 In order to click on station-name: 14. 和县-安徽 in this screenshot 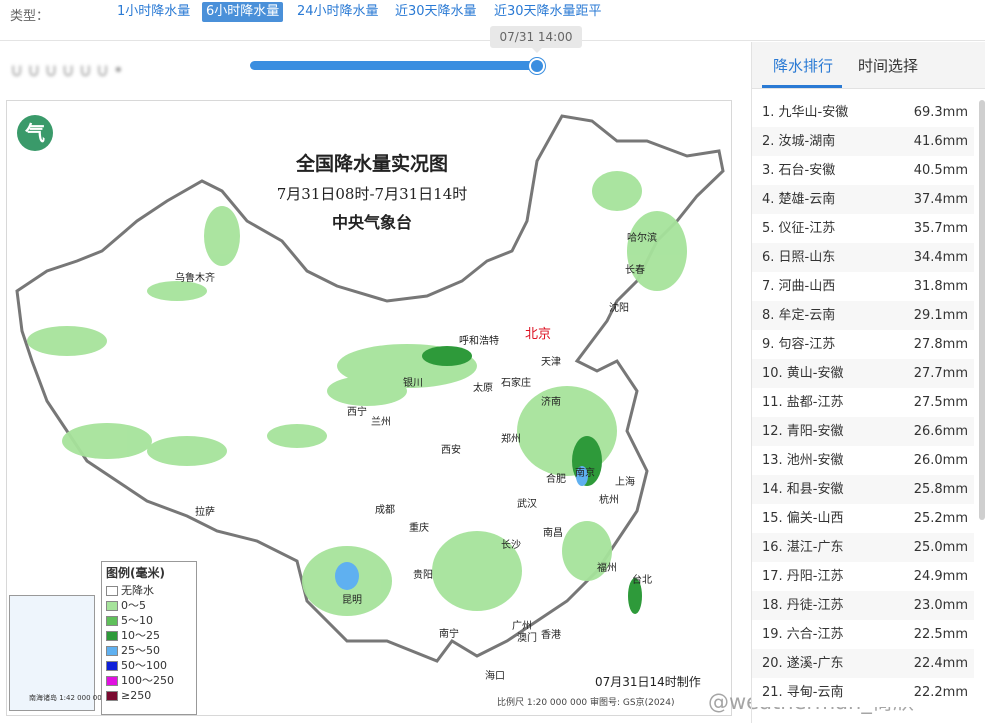, I will do `click(803, 489)`.